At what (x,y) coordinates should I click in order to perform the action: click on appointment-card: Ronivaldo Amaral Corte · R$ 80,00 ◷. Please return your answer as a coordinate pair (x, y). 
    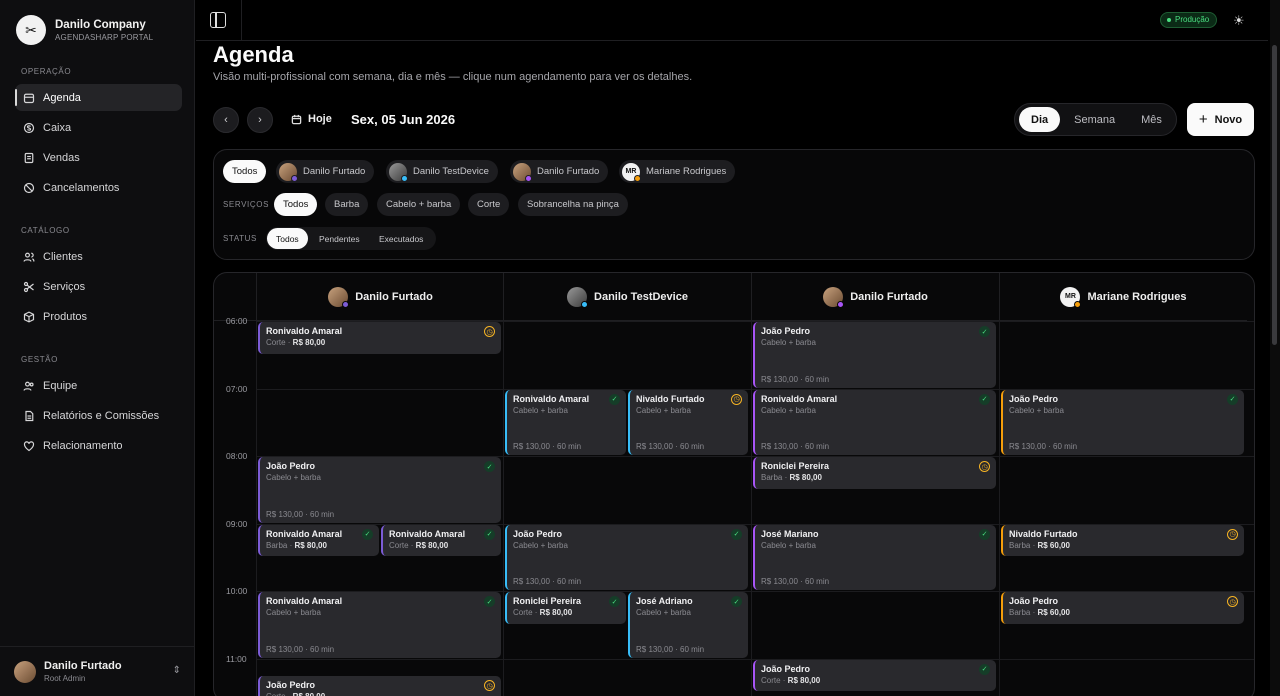
    Looking at the image, I should click on (379, 338).